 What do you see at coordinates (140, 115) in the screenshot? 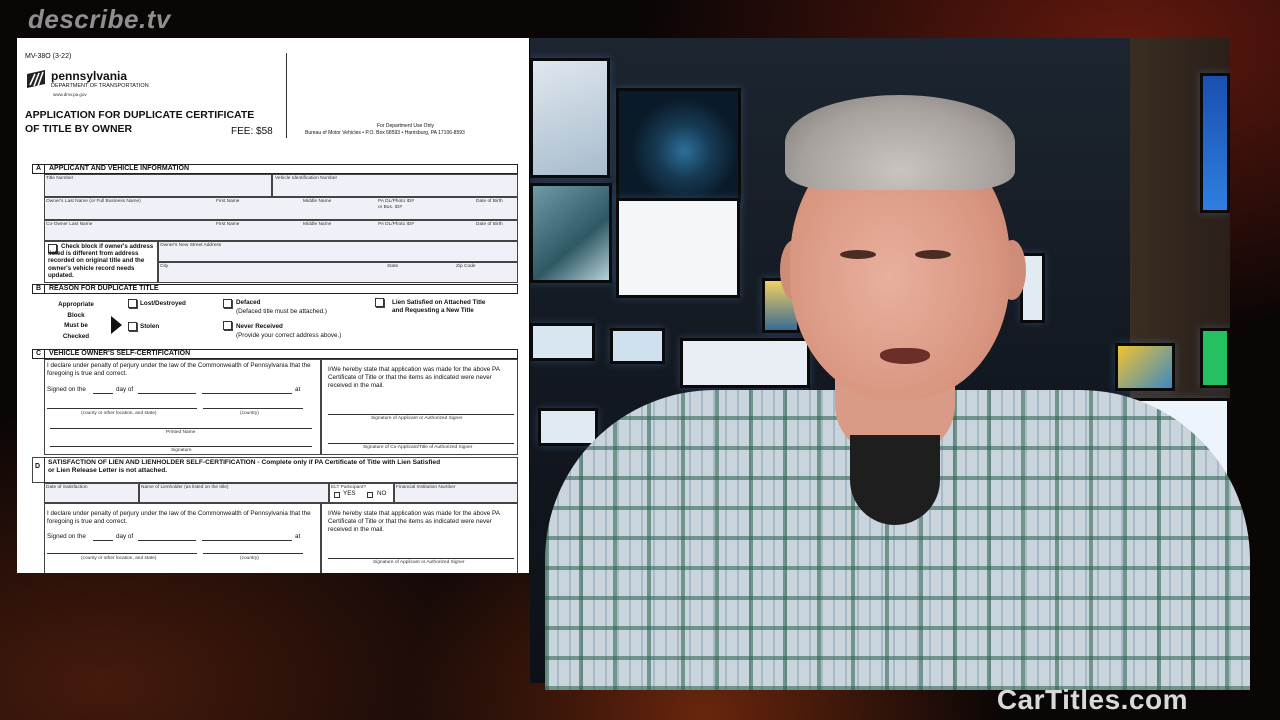
I see `form-title-line1: APPLICATION FOR DUPLICATE CERTIFICATE` at bounding box center [140, 115].